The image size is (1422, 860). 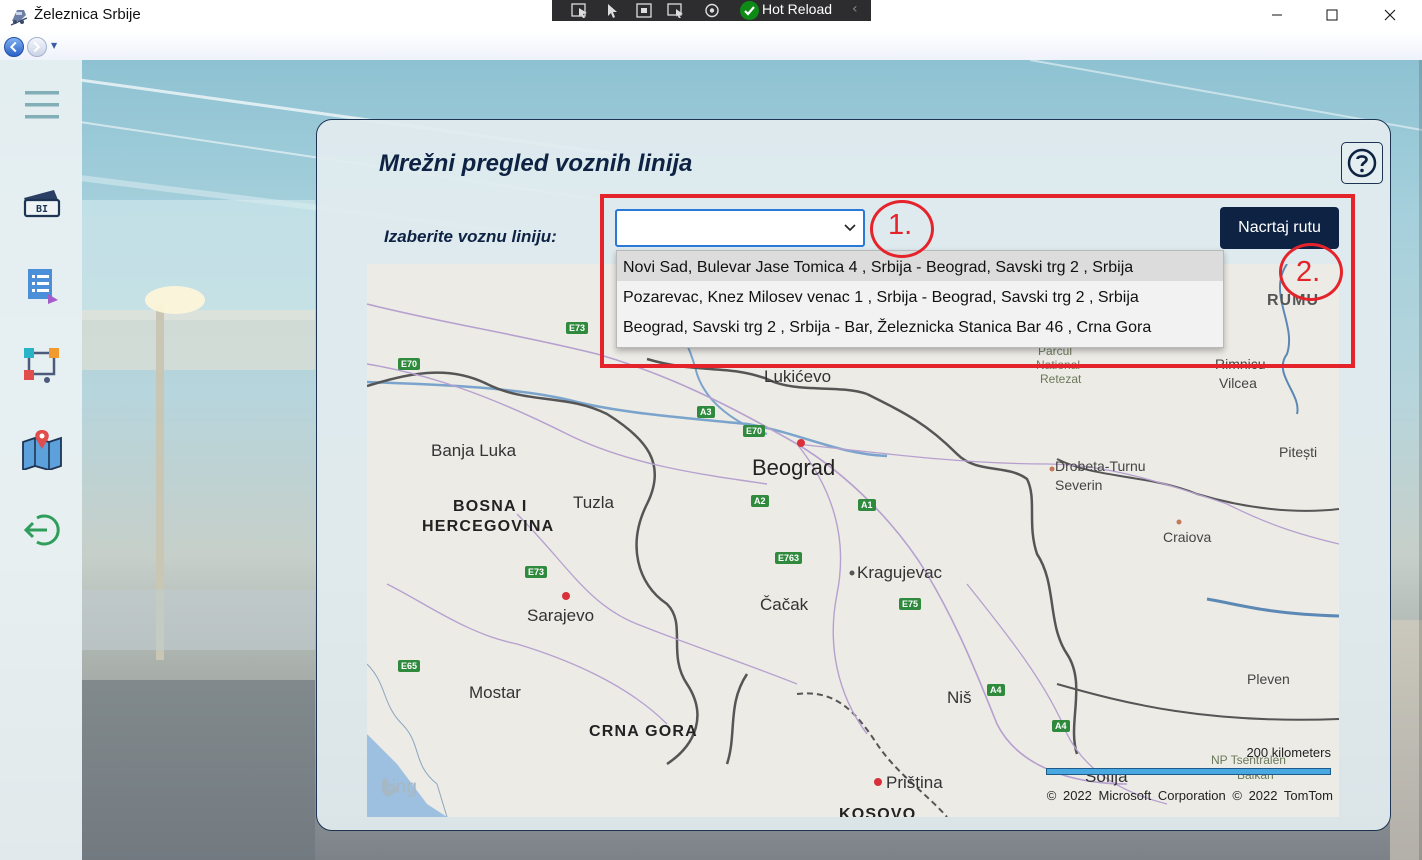 I want to click on minimize-icon, so click(x=1277, y=15).